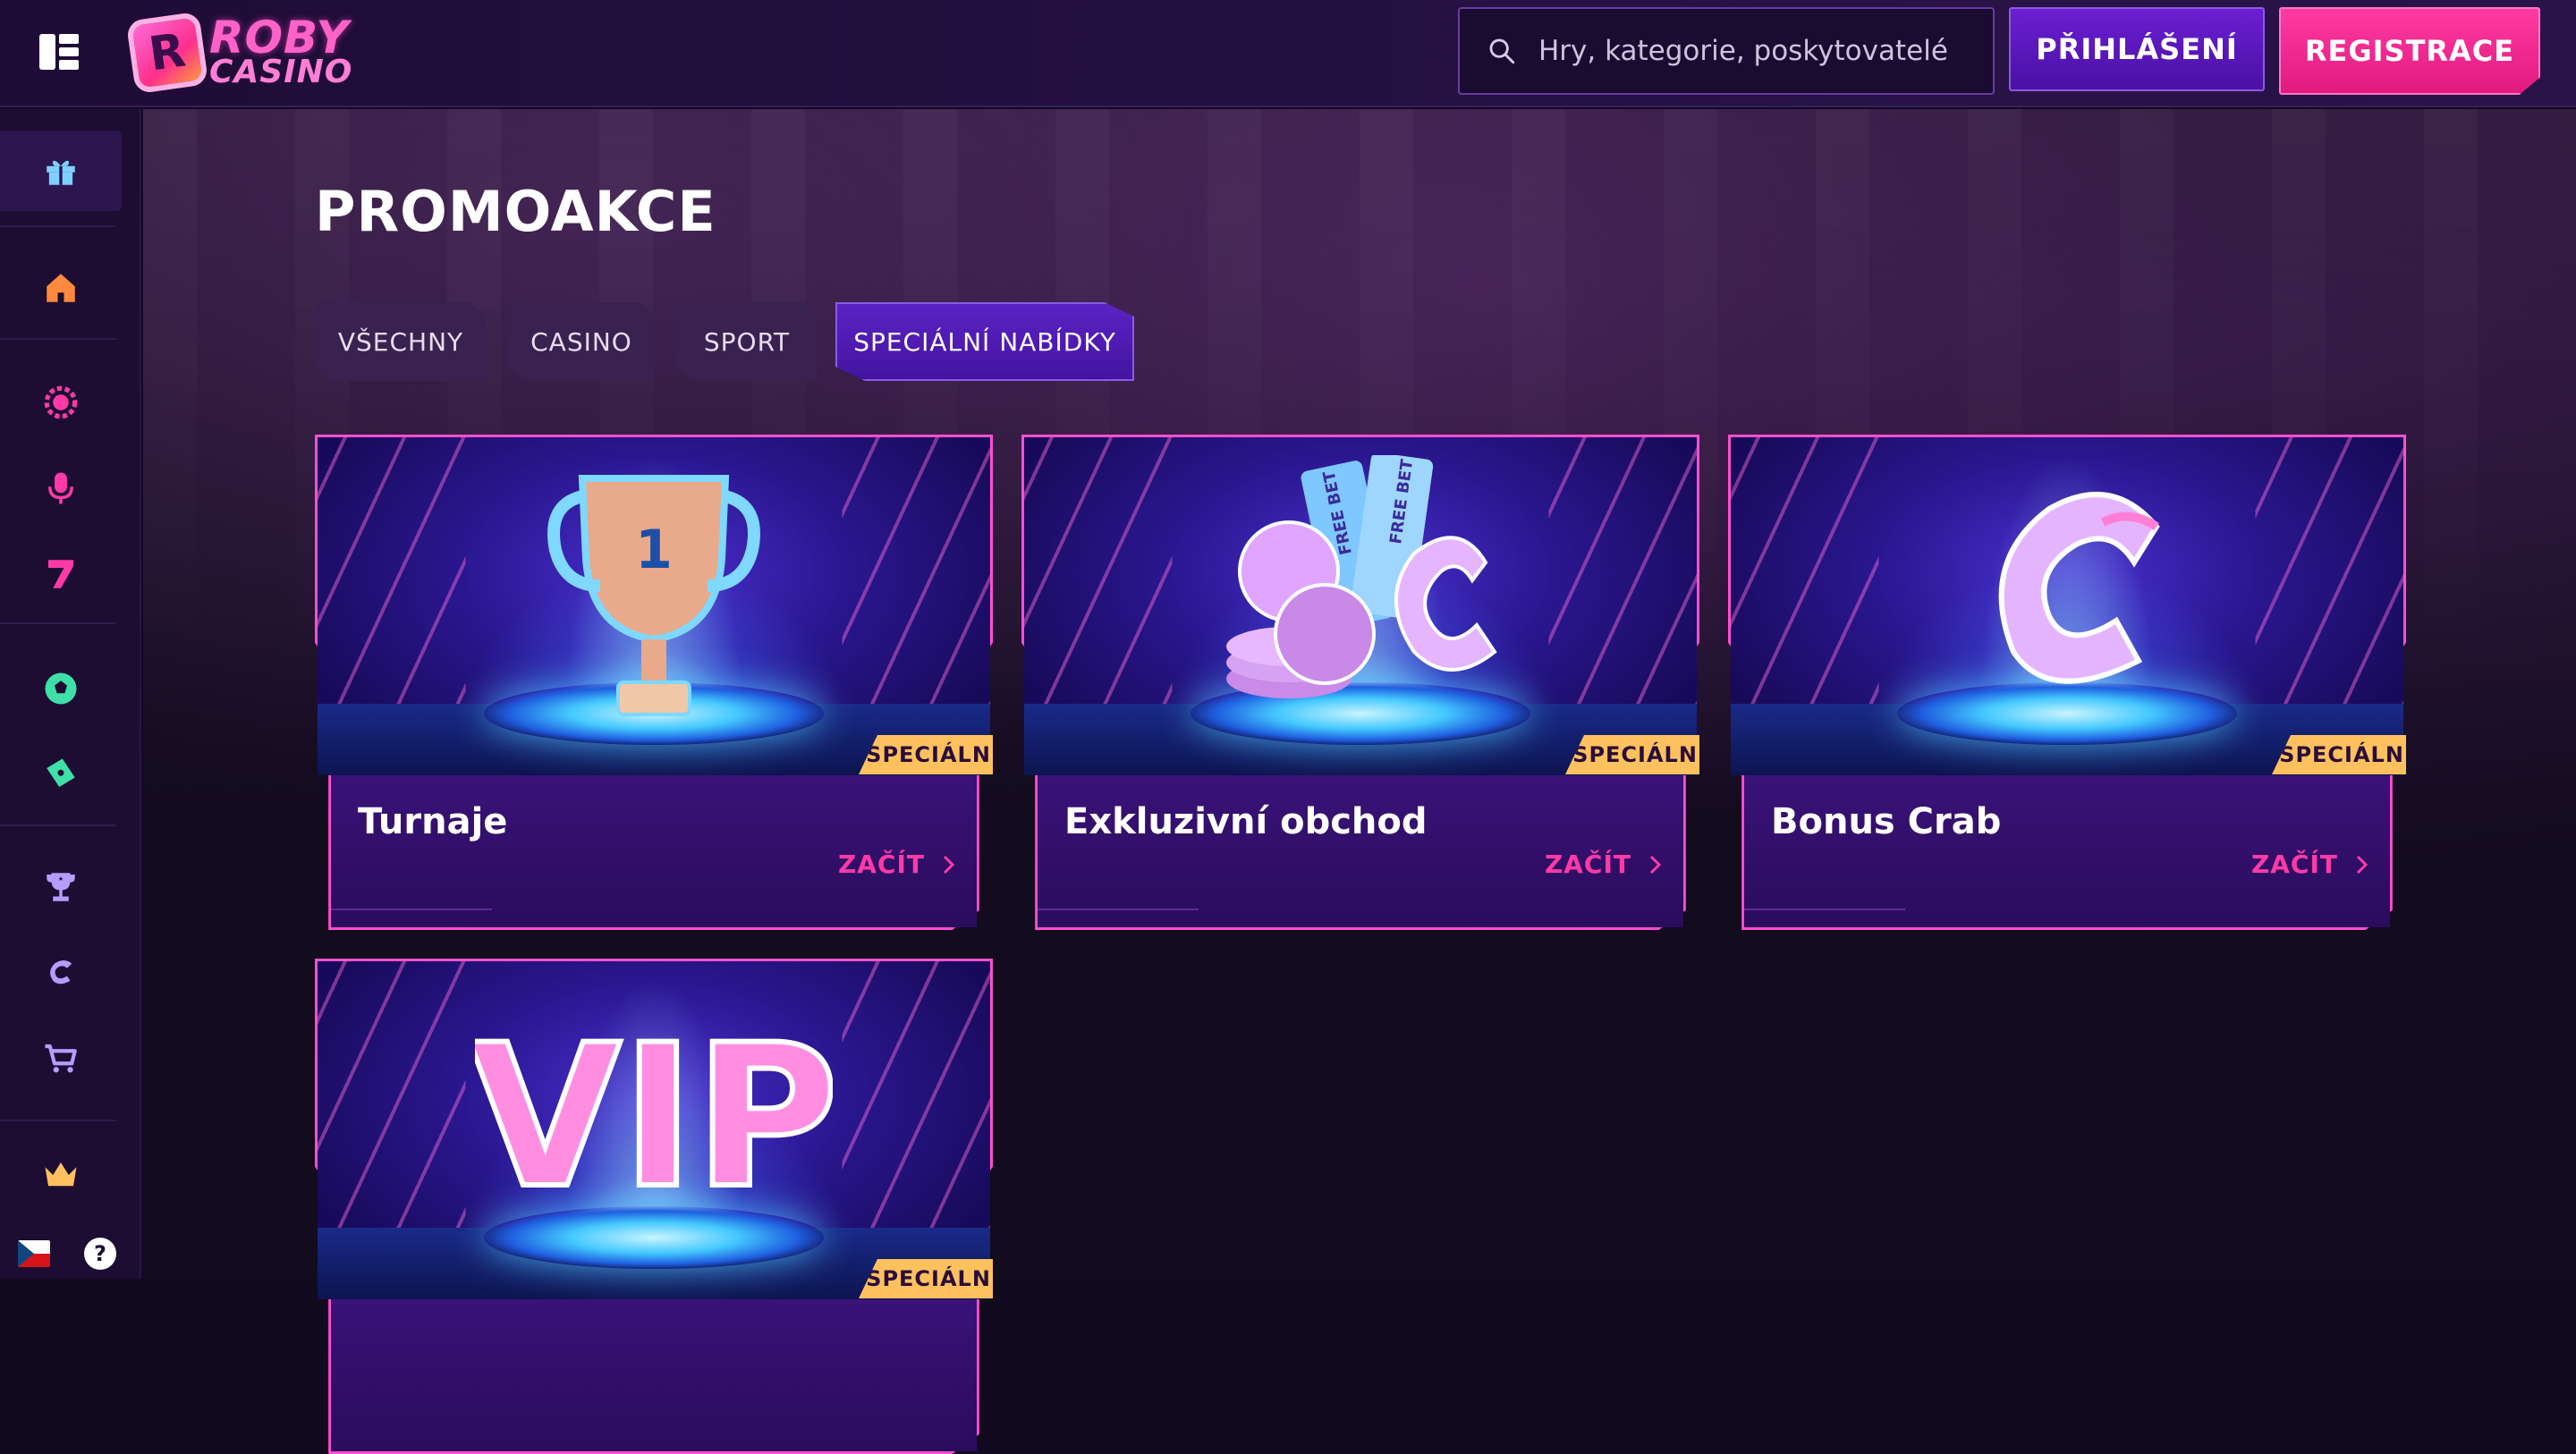 The width and height of the screenshot is (2576, 1454). What do you see at coordinates (654, 550) in the screenshot?
I see `svg-text: 1` at bounding box center [654, 550].